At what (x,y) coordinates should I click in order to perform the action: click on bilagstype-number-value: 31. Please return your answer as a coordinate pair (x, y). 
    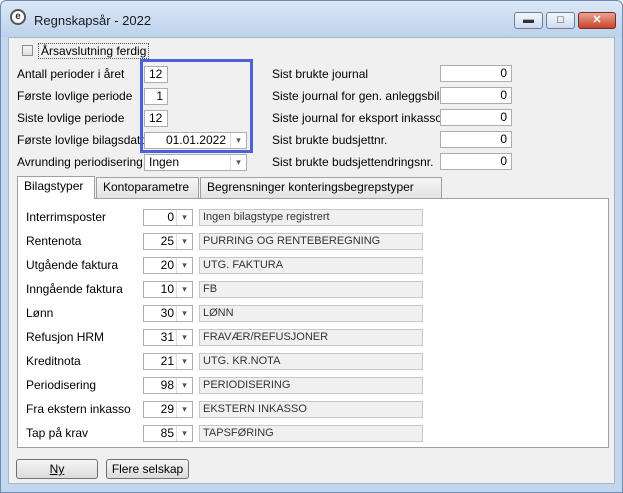
    Looking at the image, I should click on (167, 337).